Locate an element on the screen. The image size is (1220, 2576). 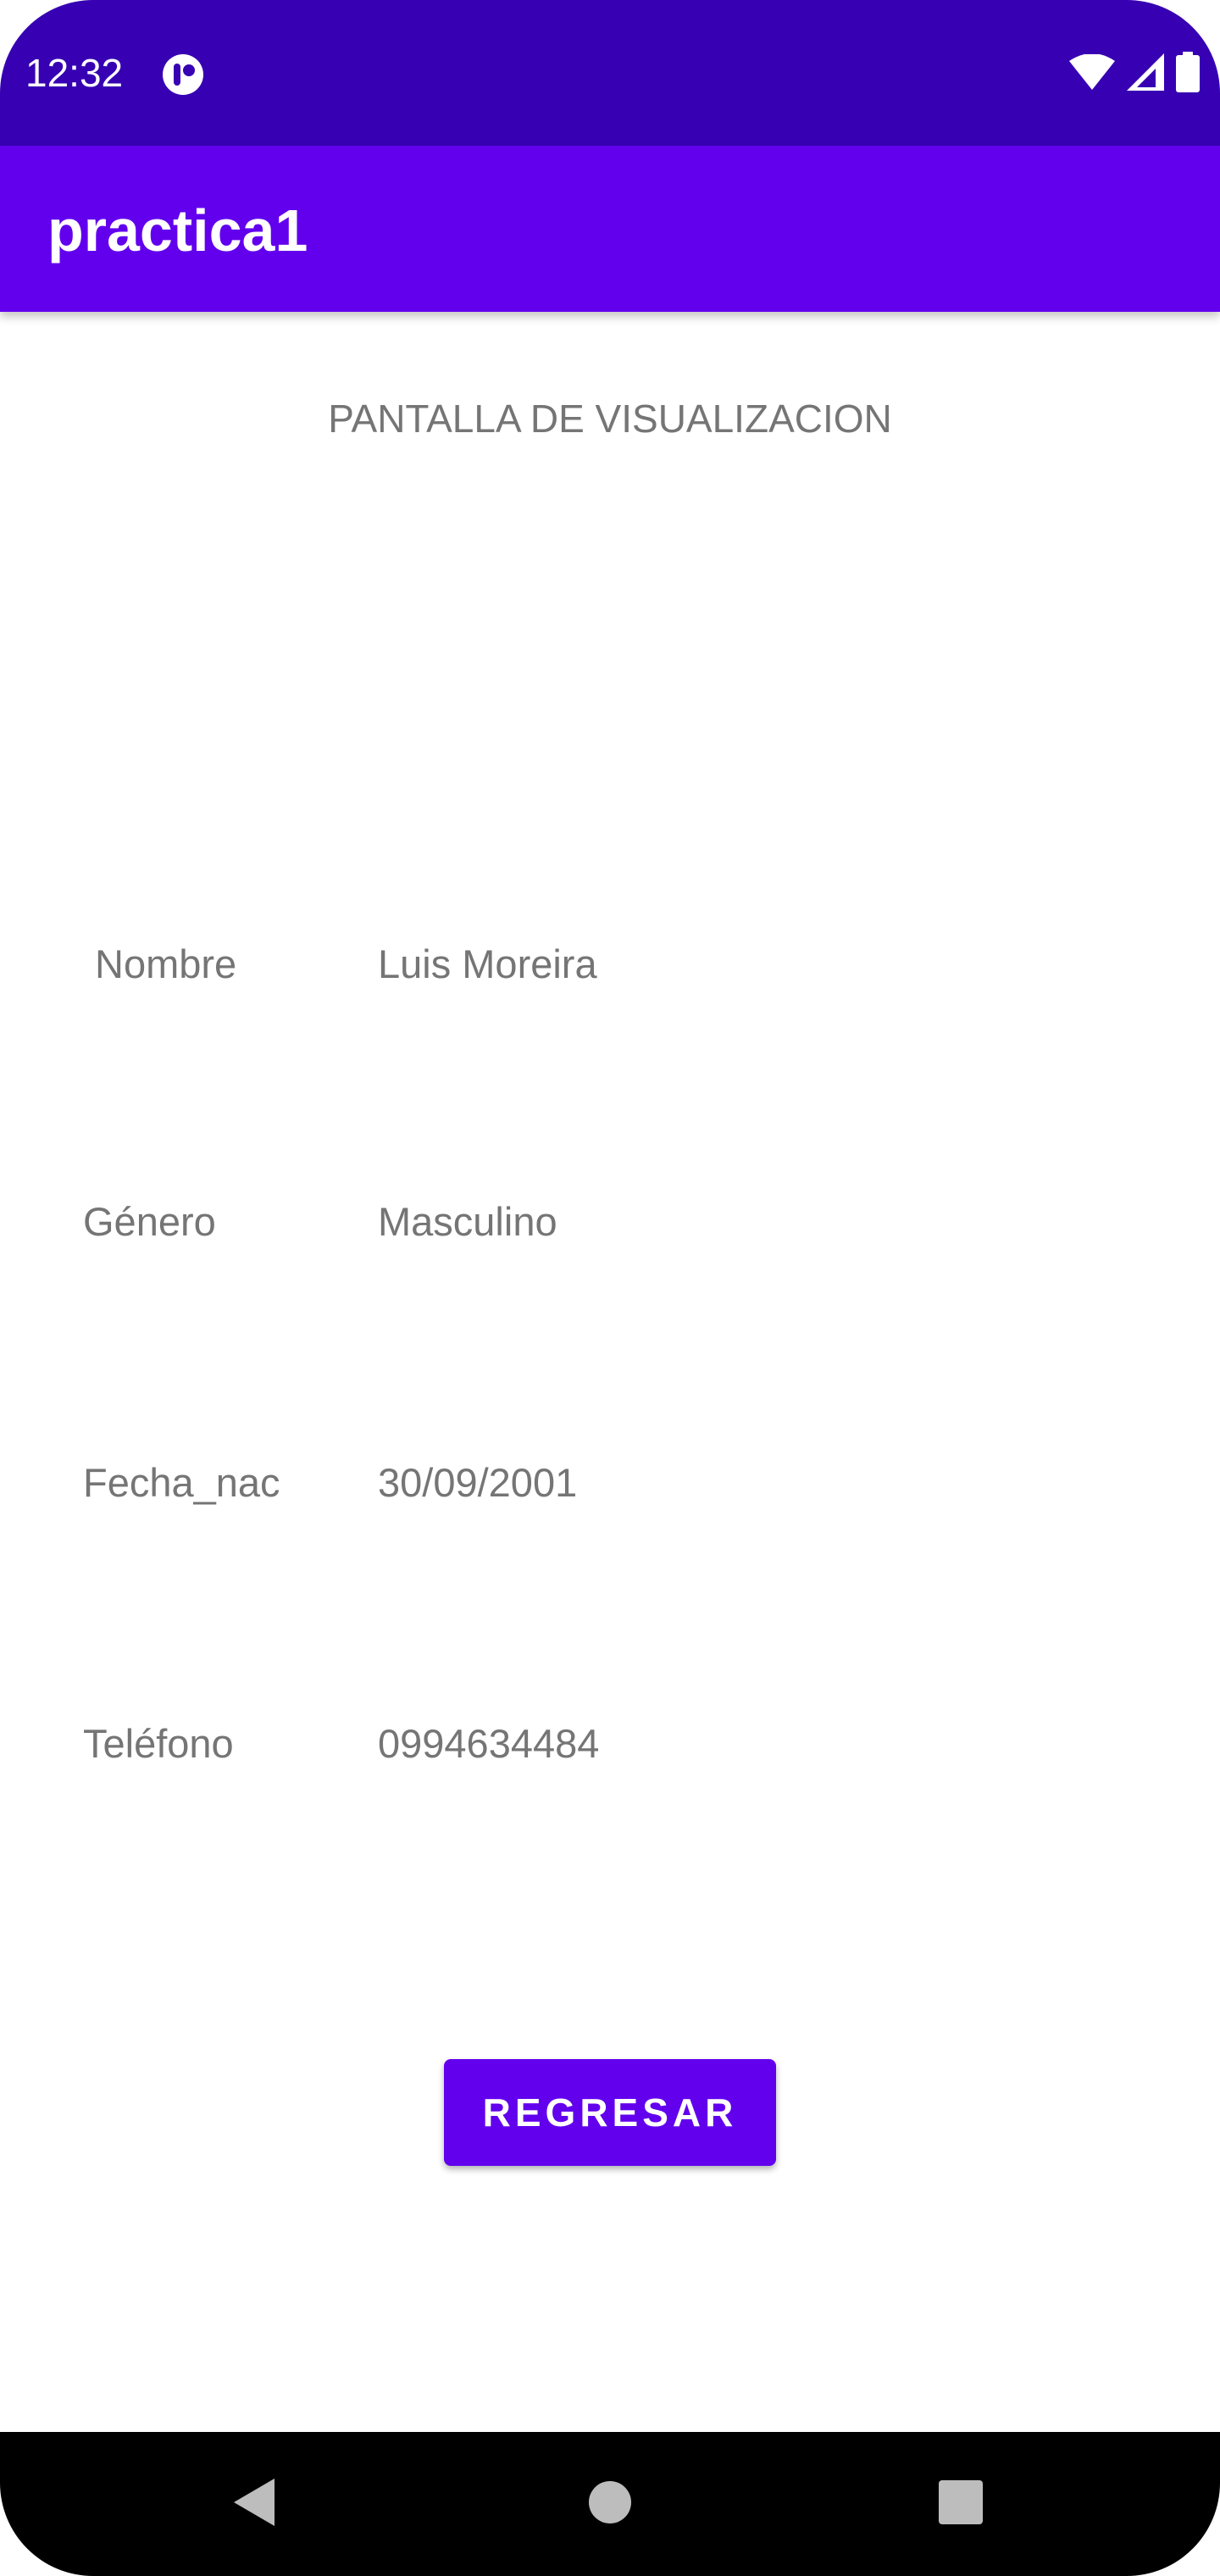
screen-heading: PANTALLA DE VISUALIZACION is located at coordinates (610, 419).